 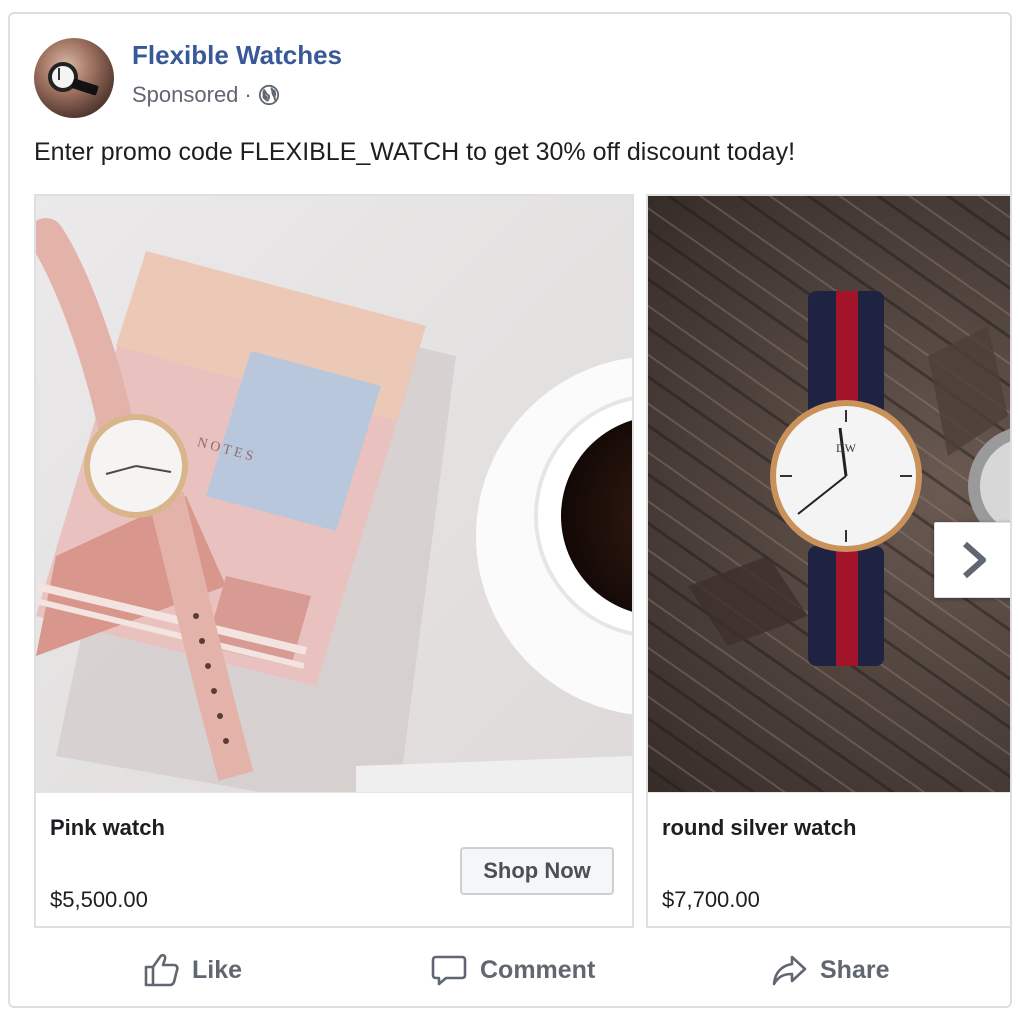 I want to click on chevron-right-icon, so click(x=974, y=560).